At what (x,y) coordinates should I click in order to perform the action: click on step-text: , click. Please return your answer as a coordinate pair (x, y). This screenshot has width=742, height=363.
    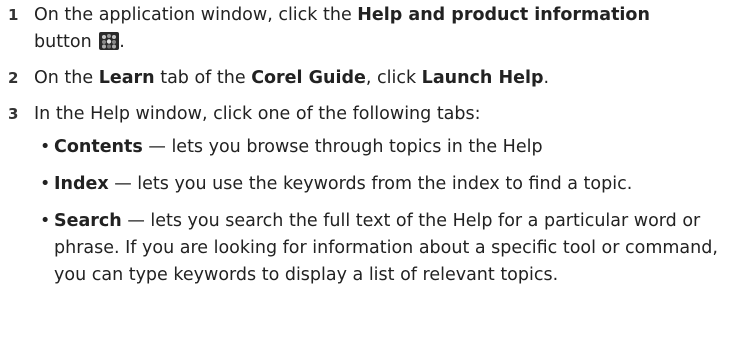
    Looking at the image, I should click on (393, 78).